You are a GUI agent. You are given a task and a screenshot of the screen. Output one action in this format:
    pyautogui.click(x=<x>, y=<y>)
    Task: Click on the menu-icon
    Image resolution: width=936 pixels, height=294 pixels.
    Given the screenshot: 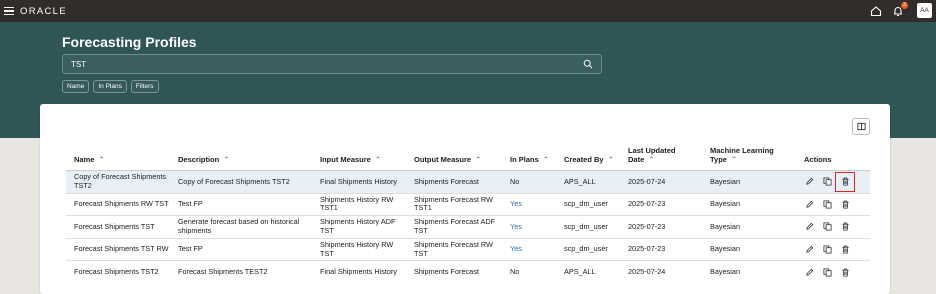 What is the action you would take?
    pyautogui.click(x=9, y=11)
    